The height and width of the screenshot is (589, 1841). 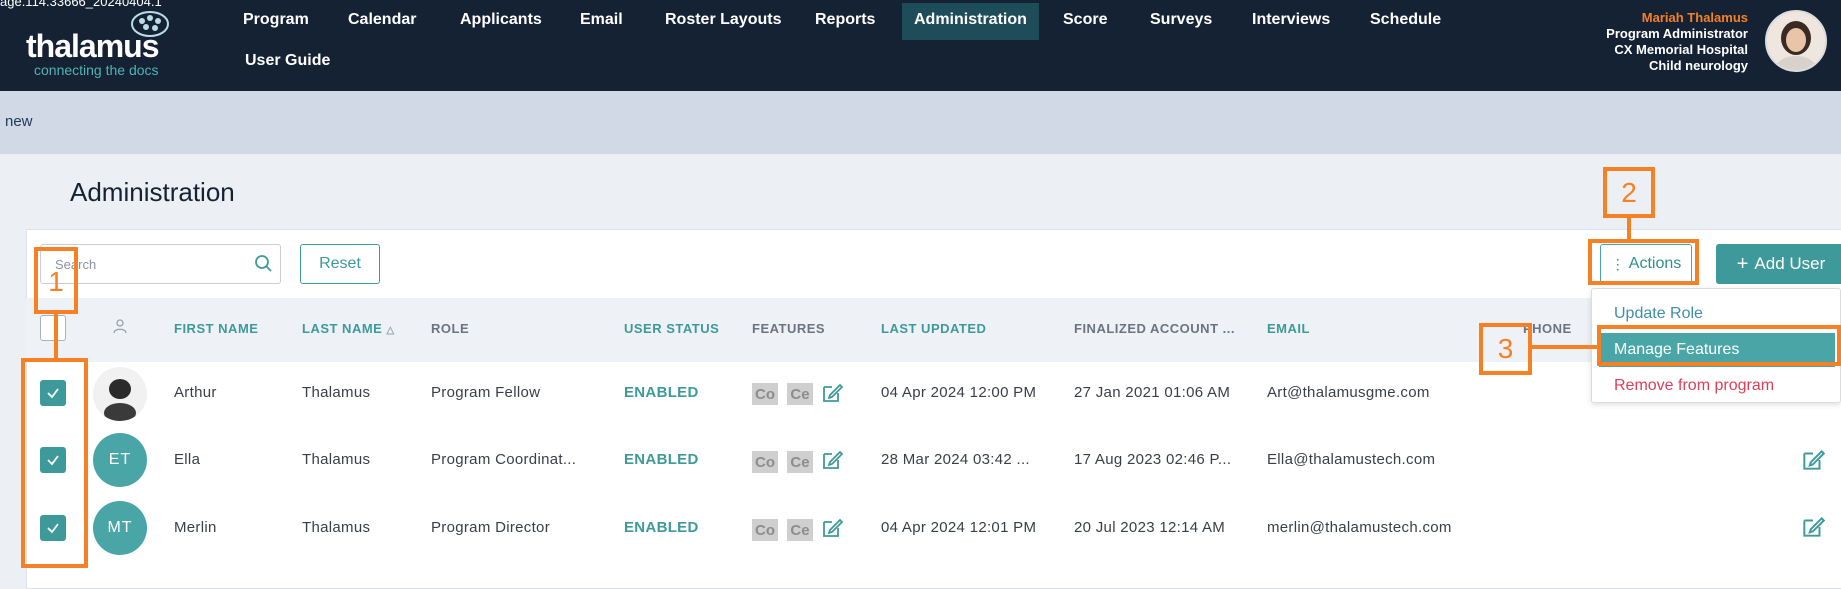 I want to click on cell-first-name: Merlin, so click(x=195, y=527).